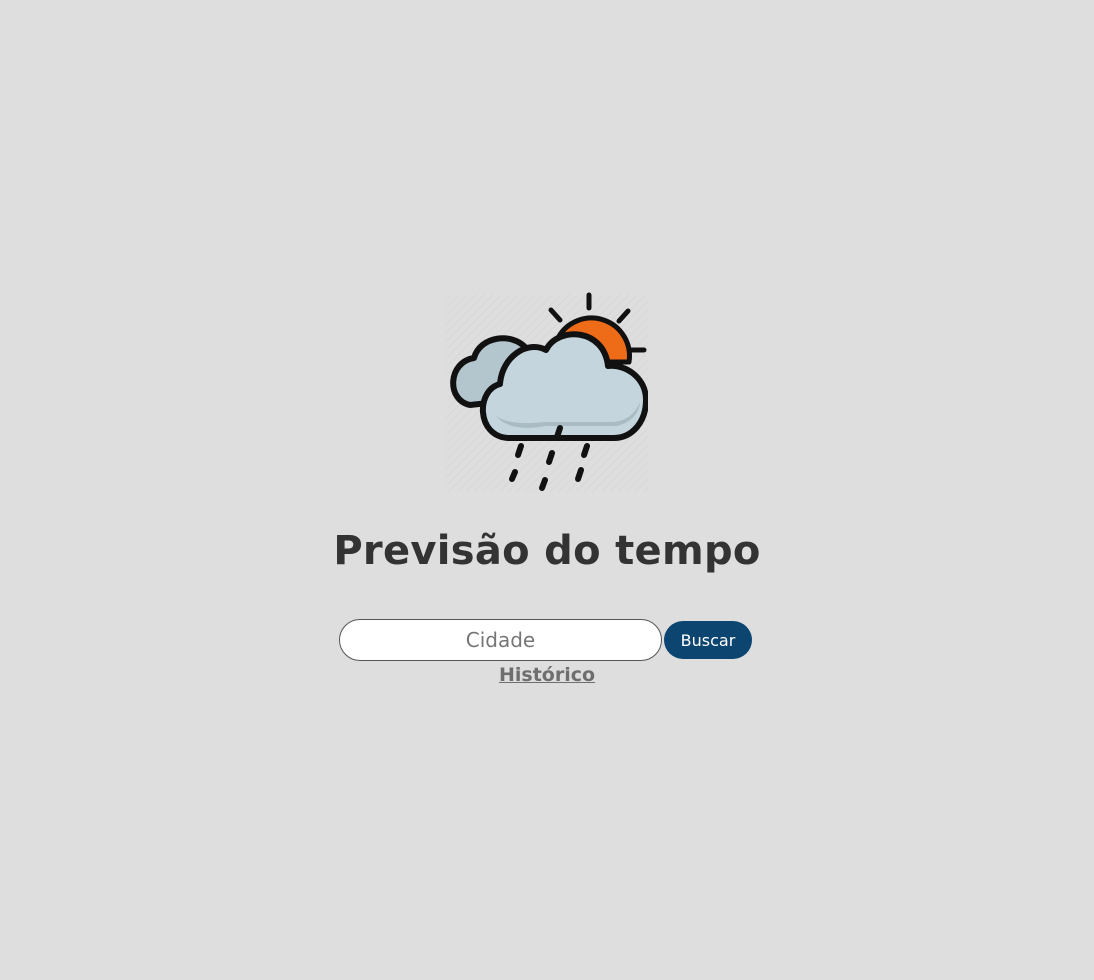  I want to click on search-form: Buscar, so click(545, 640).